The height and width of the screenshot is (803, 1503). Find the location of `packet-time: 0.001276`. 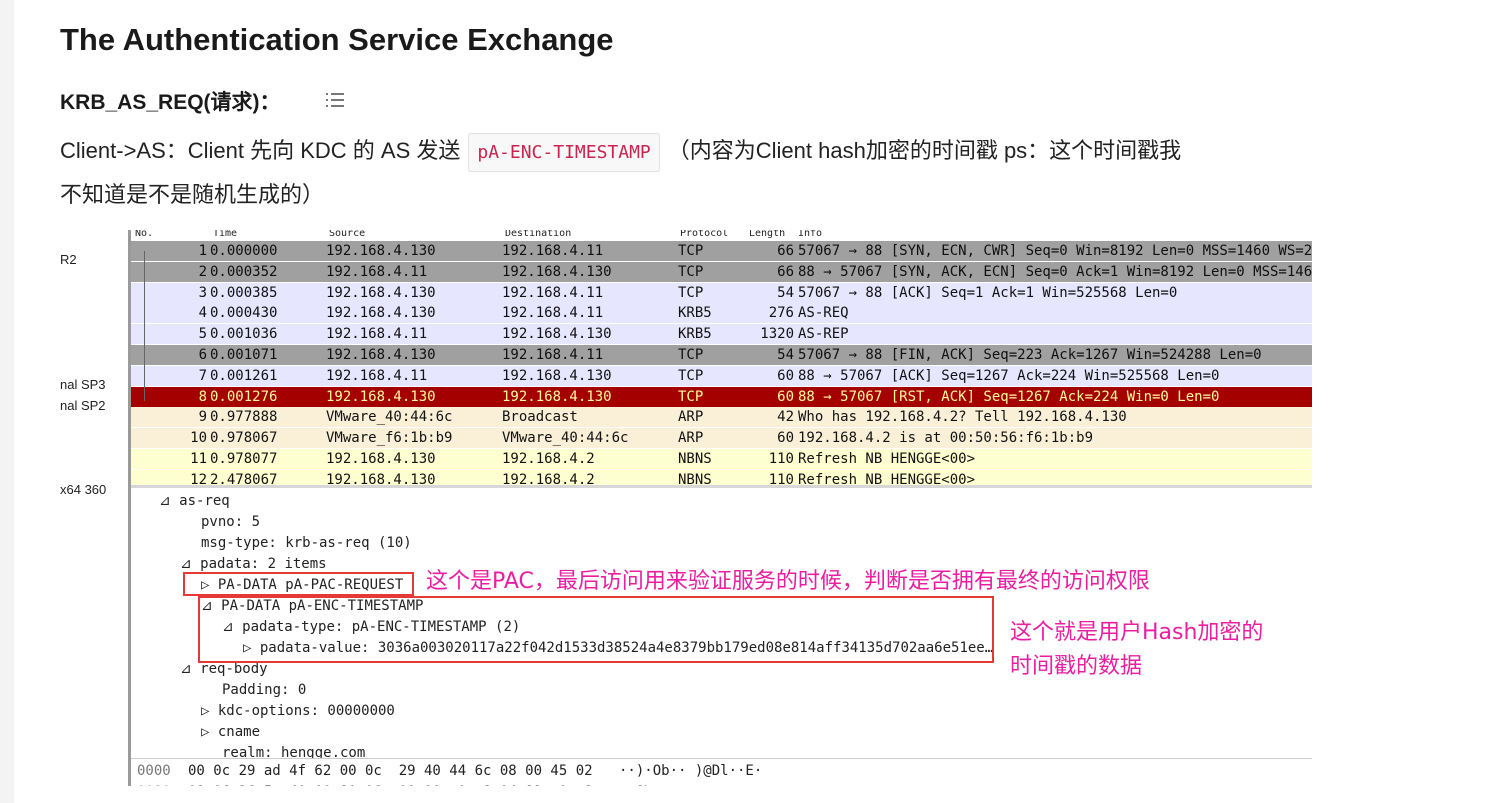

packet-time: 0.001276 is located at coordinates (244, 396).